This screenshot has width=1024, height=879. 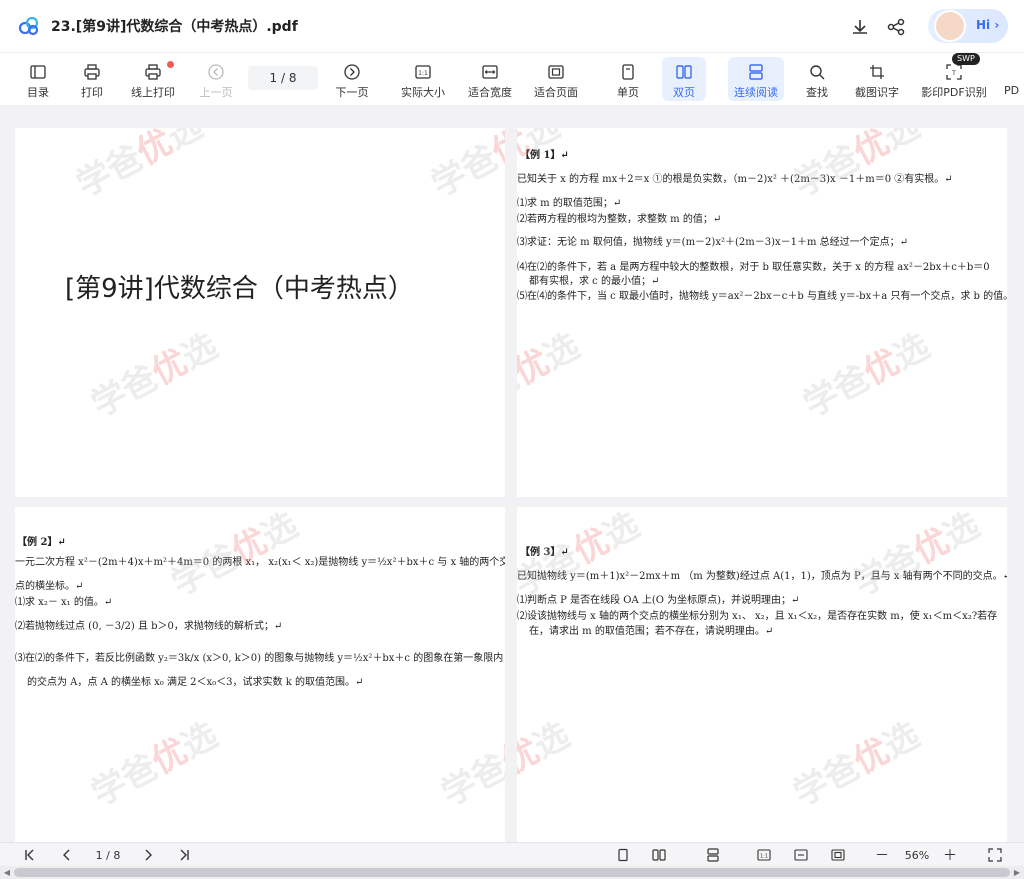 What do you see at coordinates (917, 855) in the screenshot?
I see `zoom-level: 56%` at bounding box center [917, 855].